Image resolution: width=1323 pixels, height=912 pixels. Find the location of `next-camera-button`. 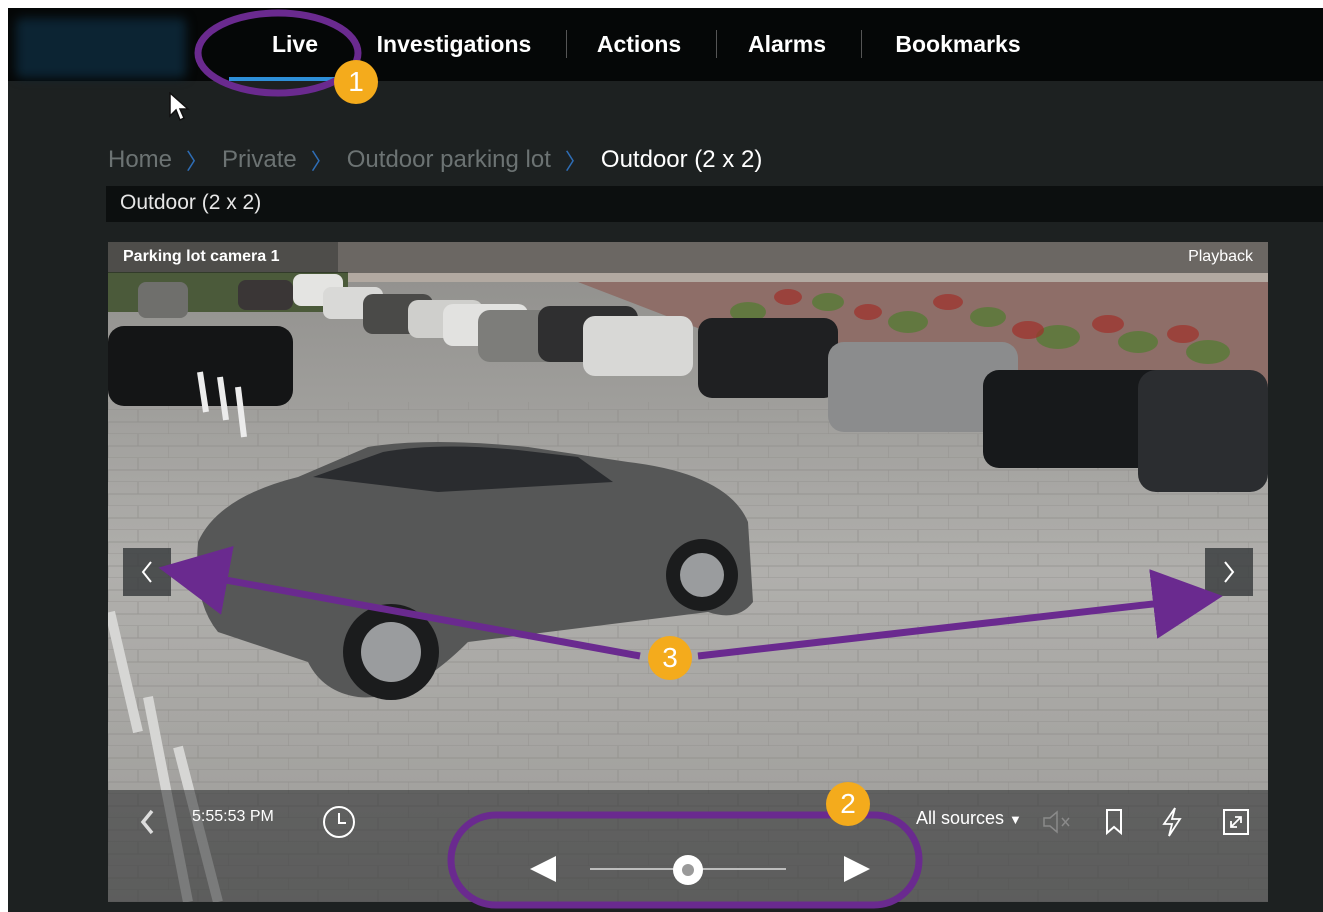

next-camera-button is located at coordinates (1229, 572).